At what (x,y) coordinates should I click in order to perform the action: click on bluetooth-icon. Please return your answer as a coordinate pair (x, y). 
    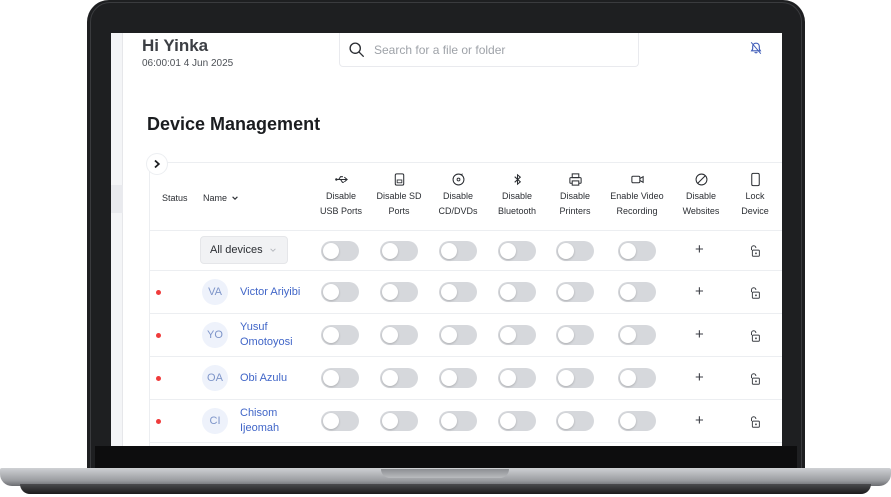
    Looking at the image, I should click on (517, 179).